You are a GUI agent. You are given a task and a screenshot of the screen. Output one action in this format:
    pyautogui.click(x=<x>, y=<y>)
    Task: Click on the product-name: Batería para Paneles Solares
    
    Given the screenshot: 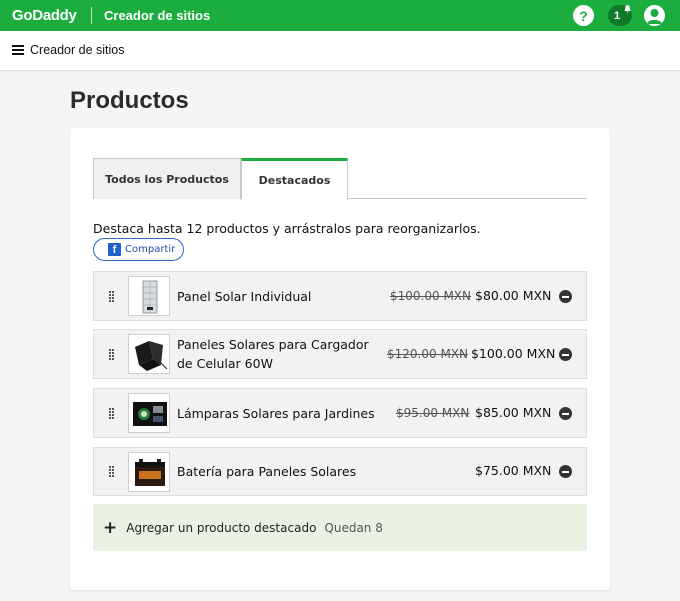 What is the action you would take?
    pyautogui.click(x=267, y=471)
    